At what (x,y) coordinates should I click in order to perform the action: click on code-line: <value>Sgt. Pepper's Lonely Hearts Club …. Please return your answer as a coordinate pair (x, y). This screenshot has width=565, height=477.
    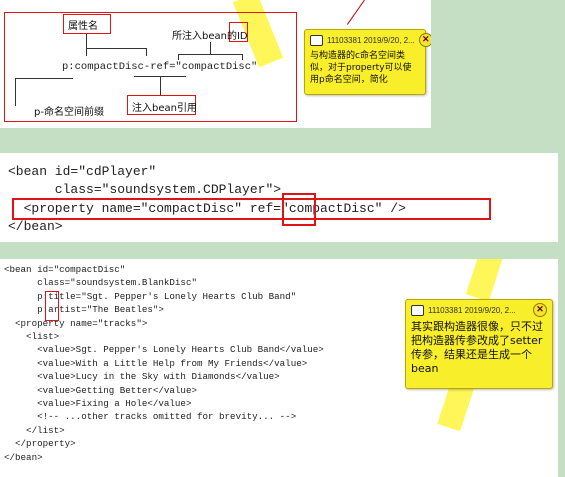
    Looking at the image, I should click on (164, 350).